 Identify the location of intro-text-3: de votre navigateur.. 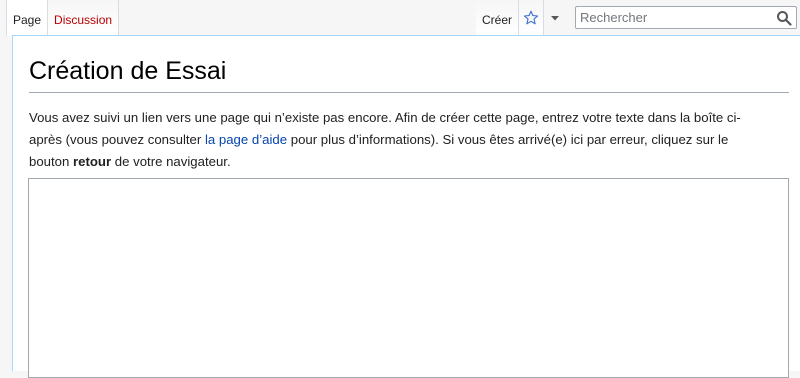
(171, 161).